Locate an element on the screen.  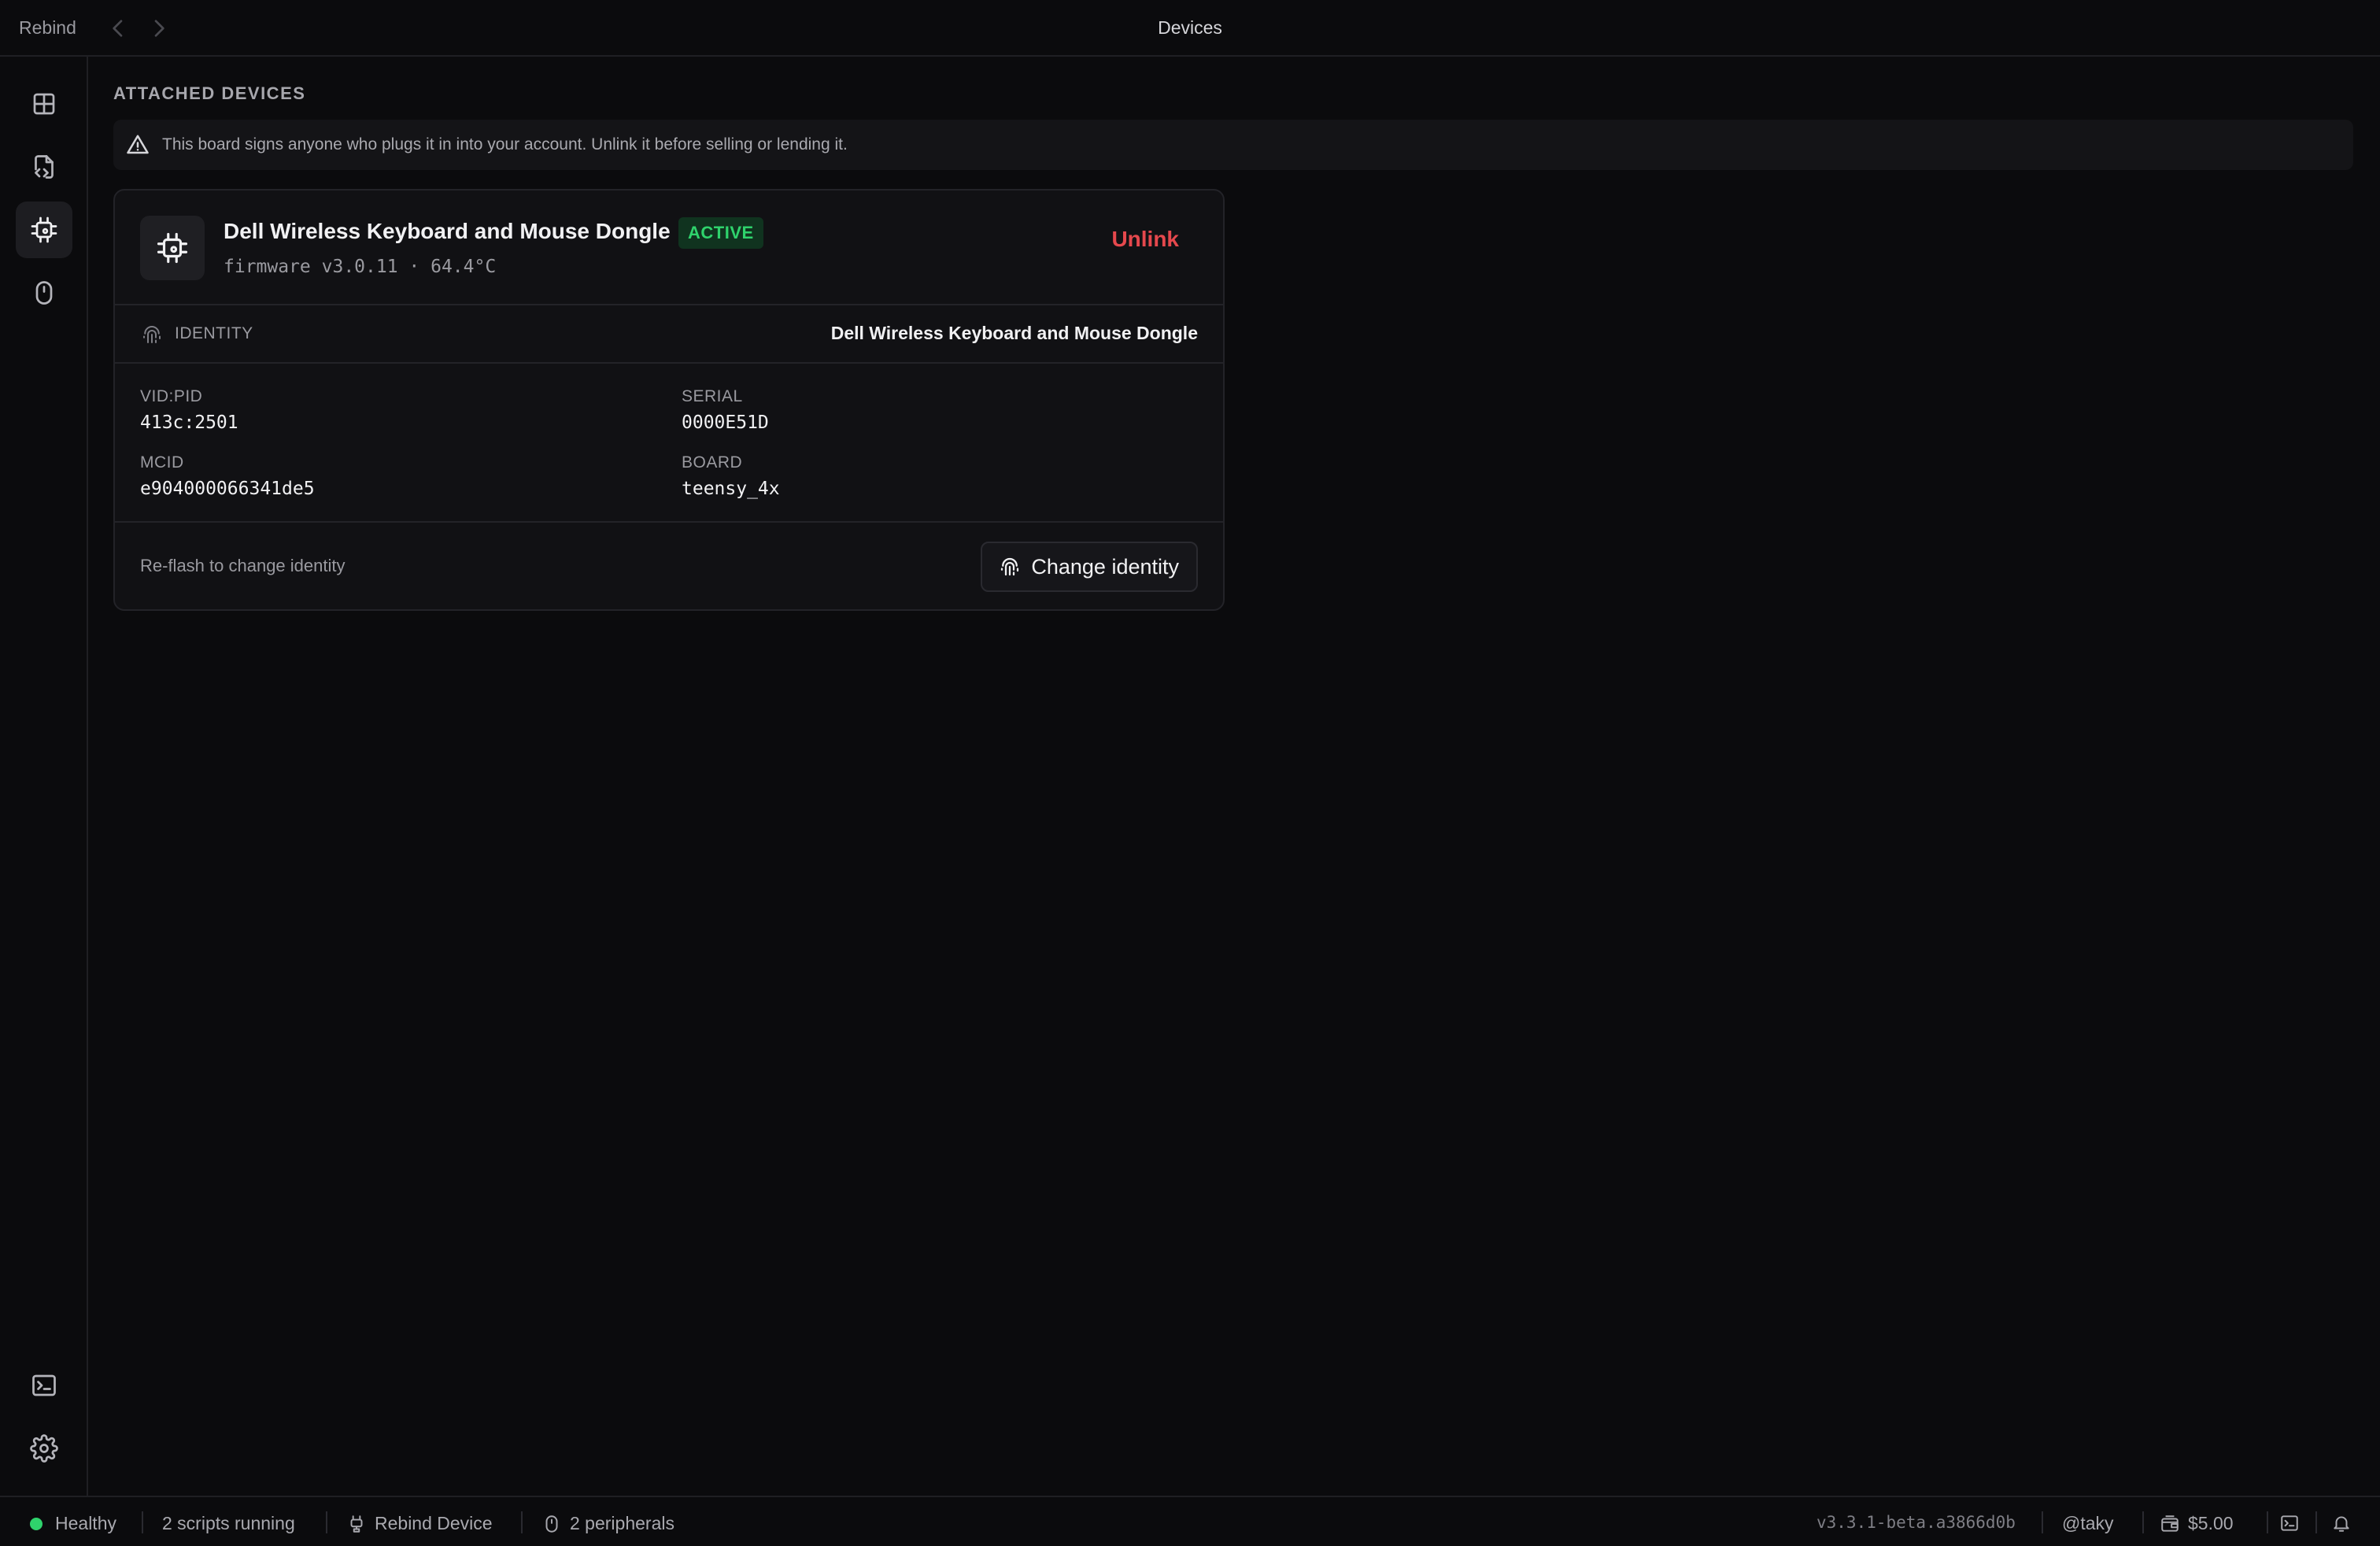
warning-icon is located at coordinates (138, 144).